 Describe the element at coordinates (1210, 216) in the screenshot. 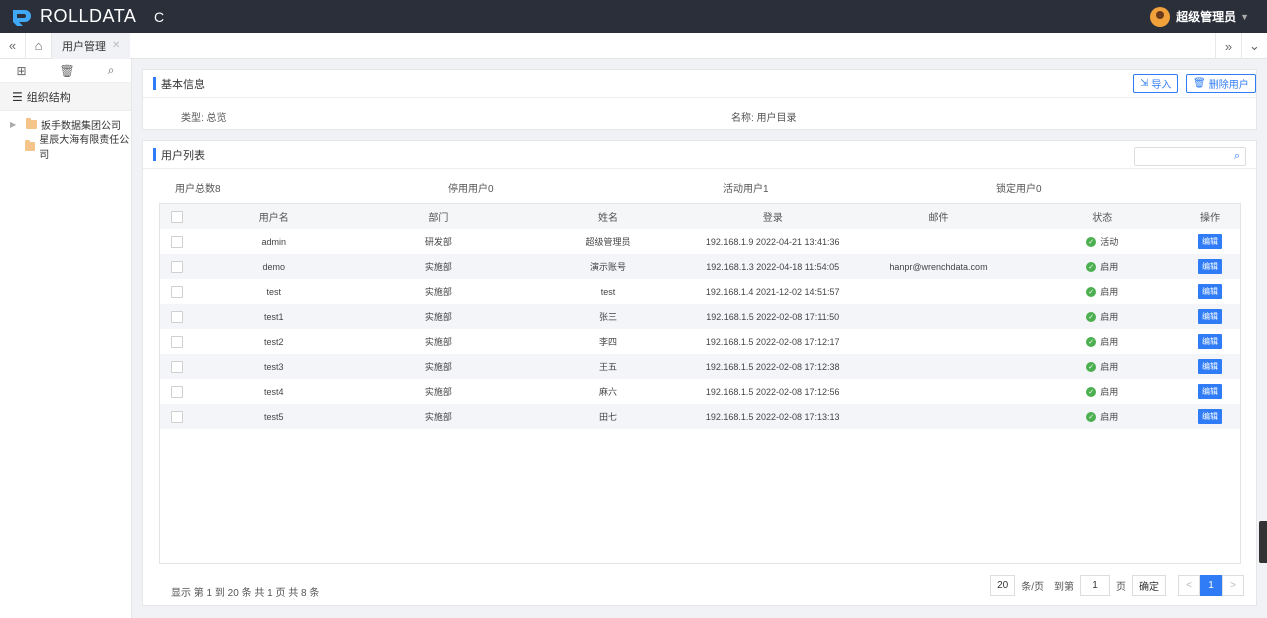

I see `column-header: 操作` at that location.